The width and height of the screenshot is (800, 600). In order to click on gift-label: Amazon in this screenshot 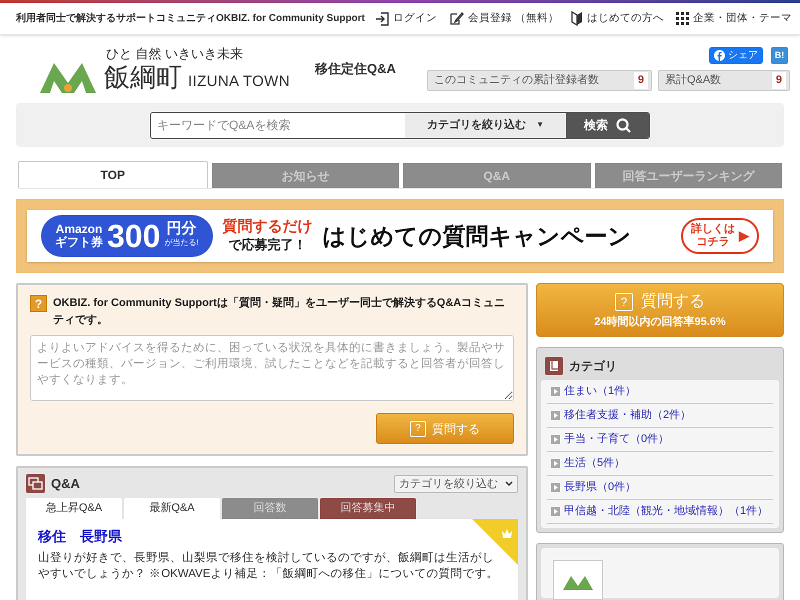, I will do `click(79, 229)`.